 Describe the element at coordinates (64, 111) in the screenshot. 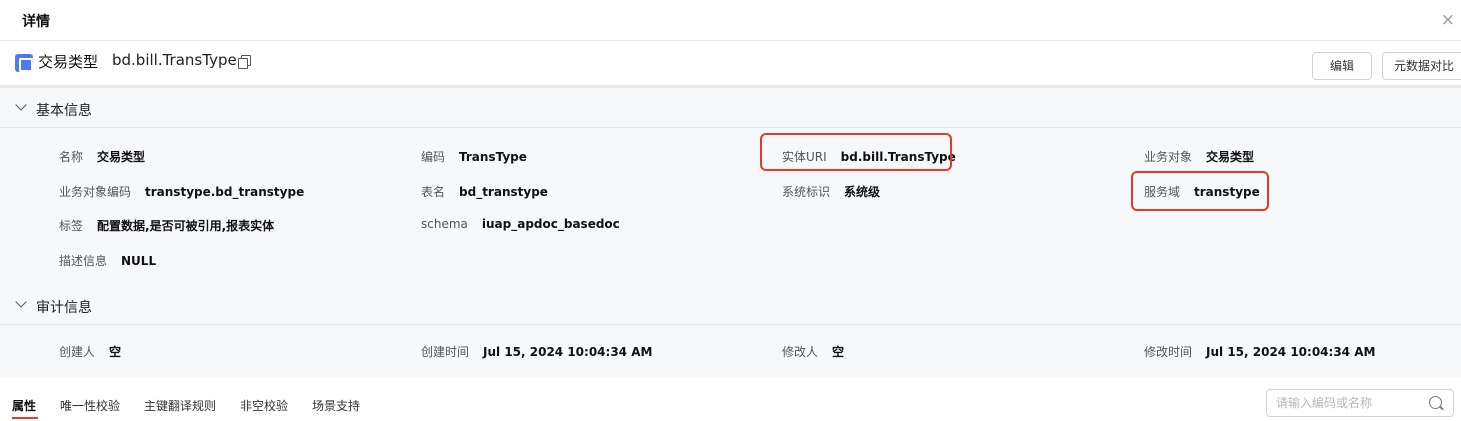

I see `section-basic-info-title: 基本信息` at that location.